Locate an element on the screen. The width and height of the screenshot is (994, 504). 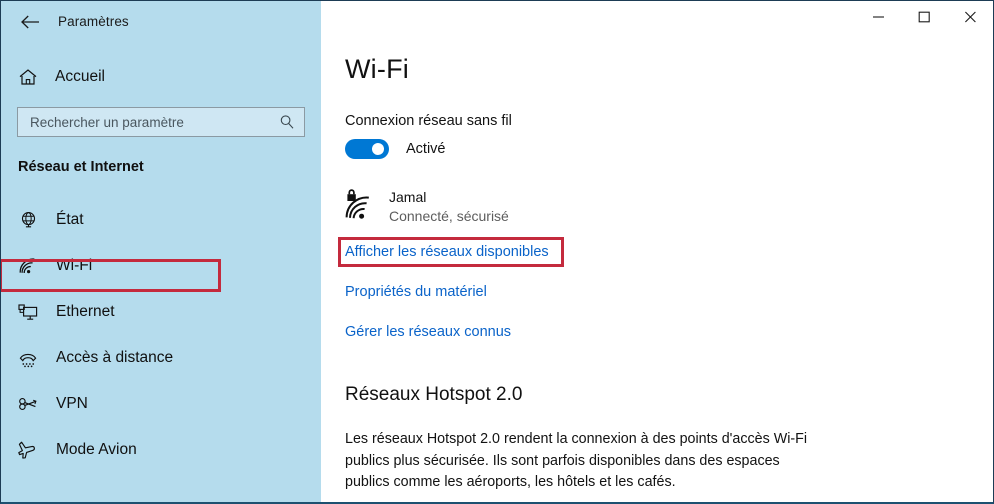
sidebar-item-vpn: VPN is located at coordinates (161, 404).